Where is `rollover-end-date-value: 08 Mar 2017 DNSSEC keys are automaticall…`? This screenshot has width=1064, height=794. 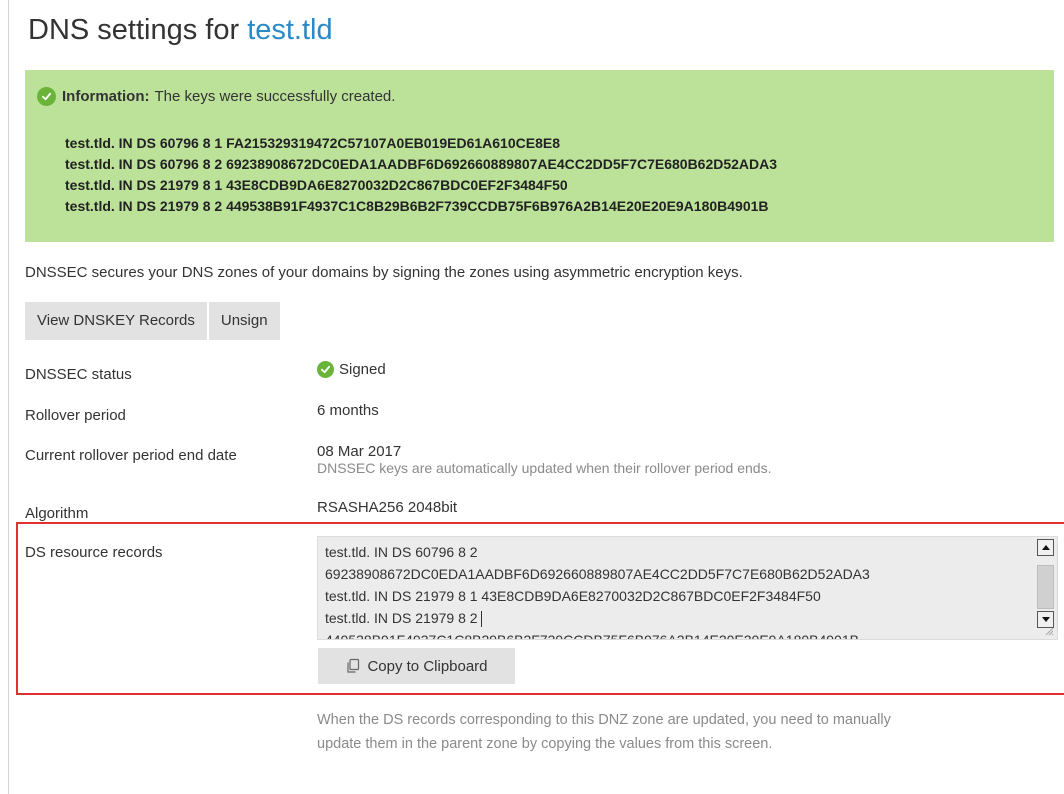
rollover-end-date-value: 08 Mar 2017 DNSSEC keys are automaticall… is located at coordinates (544, 459).